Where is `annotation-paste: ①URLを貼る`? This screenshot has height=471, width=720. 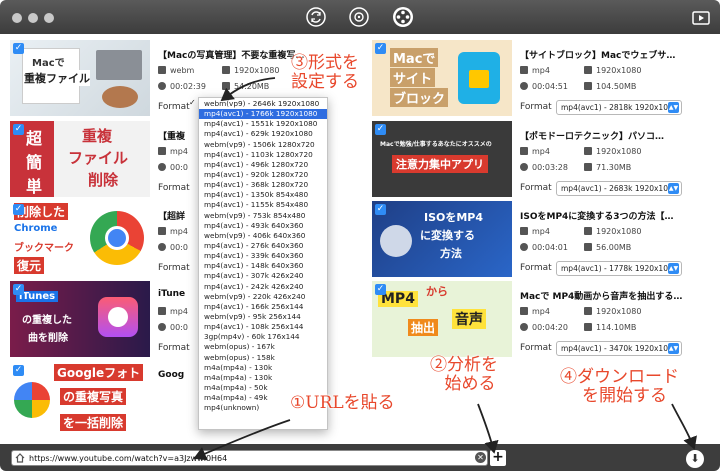 annotation-paste: ①URLを貼る is located at coordinates (342, 403).